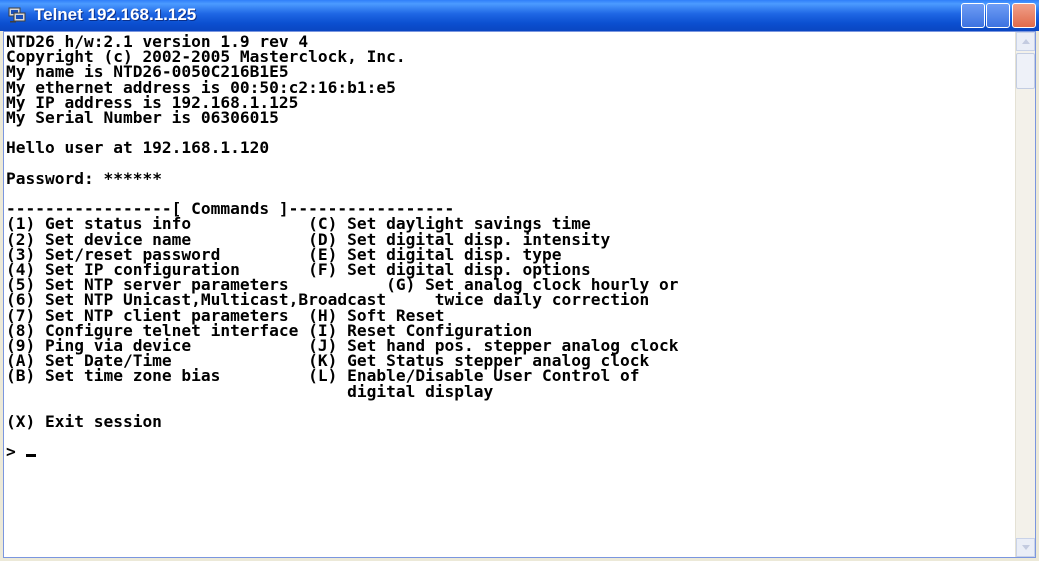 This screenshot has width=1039, height=561. What do you see at coordinates (998, 15) in the screenshot?
I see `maximize-icon` at bounding box center [998, 15].